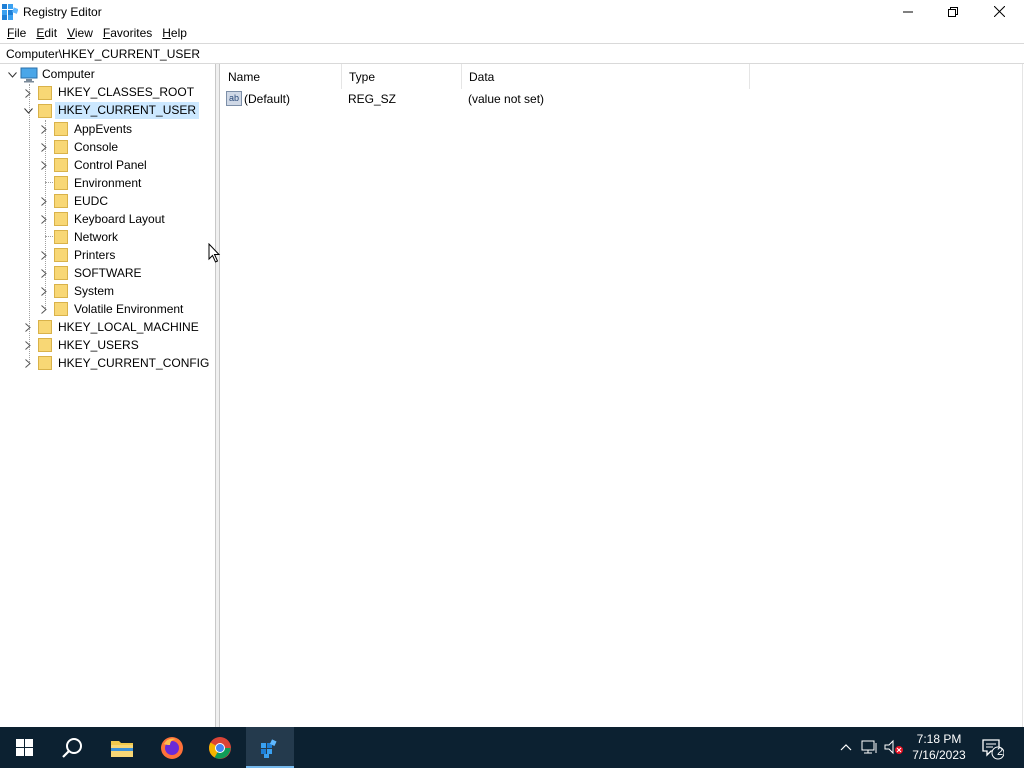 The width and height of the screenshot is (1024, 768). I want to click on value-name: (Default), so click(267, 99).